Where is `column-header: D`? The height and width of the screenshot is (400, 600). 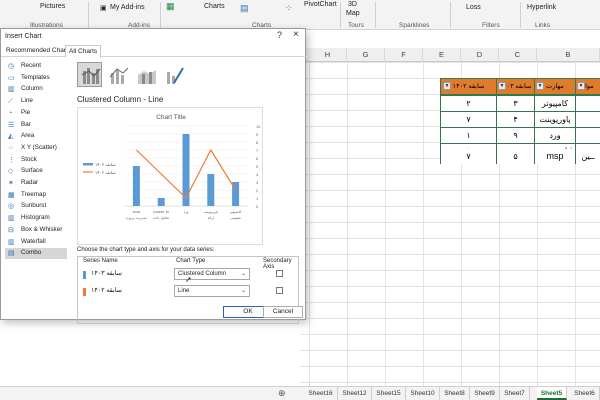 column-header: D is located at coordinates (480, 55).